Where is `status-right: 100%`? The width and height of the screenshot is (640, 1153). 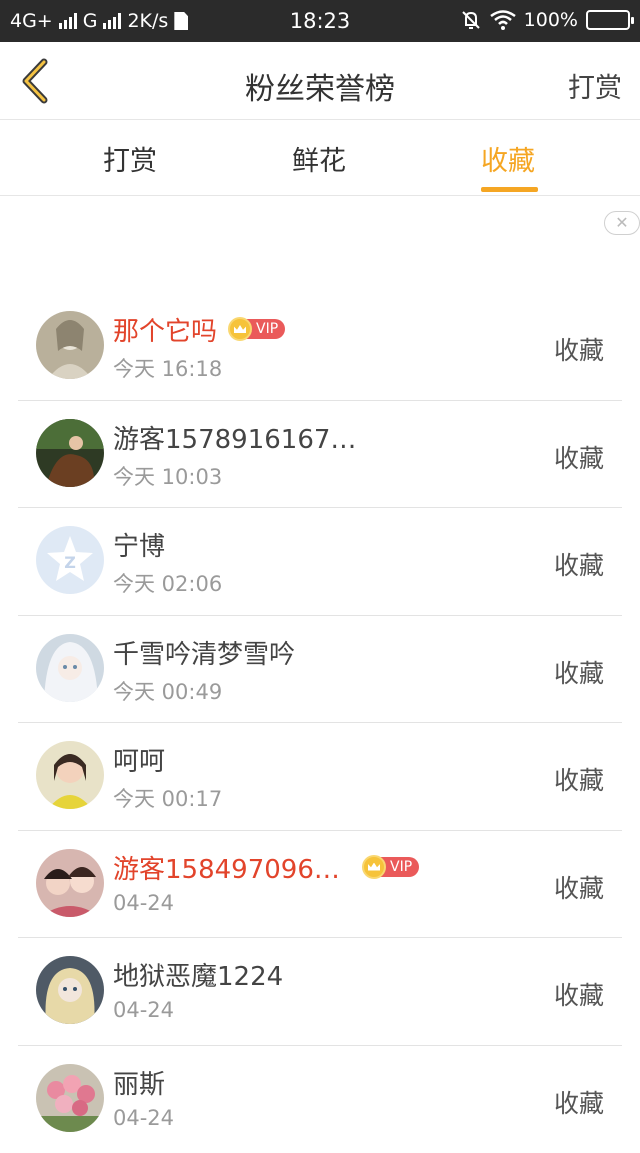
status-right: 100% is located at coordinates (545, 20).